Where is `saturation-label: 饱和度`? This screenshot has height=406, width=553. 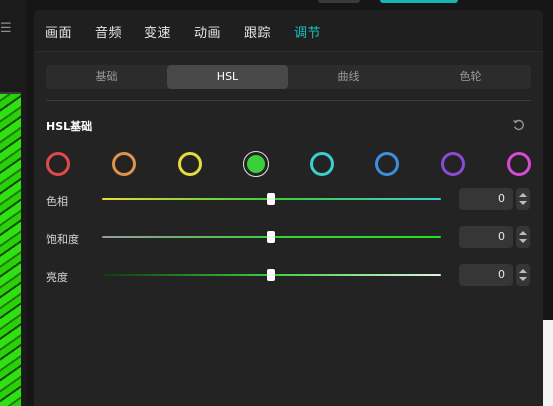
saturation-label: 饱和度 is located at coordinates (62, 239).